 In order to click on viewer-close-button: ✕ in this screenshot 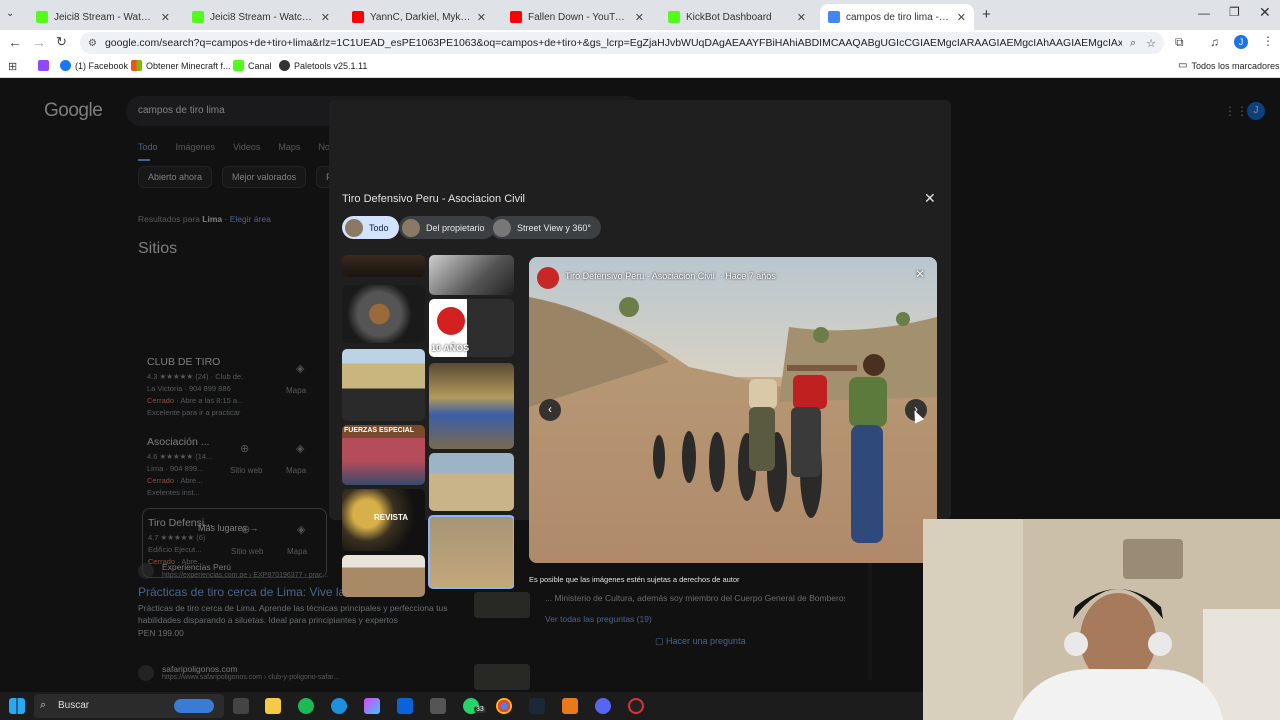, I will do `click(920, 274)`.